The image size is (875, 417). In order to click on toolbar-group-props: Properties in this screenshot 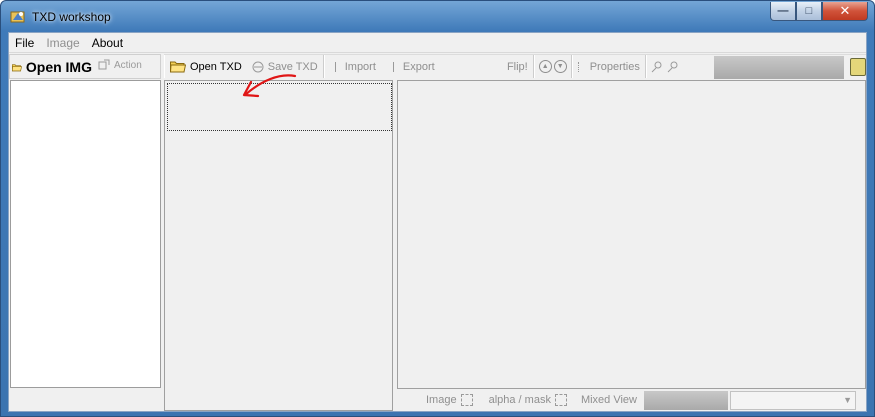, I will do `click(608, 66)`.